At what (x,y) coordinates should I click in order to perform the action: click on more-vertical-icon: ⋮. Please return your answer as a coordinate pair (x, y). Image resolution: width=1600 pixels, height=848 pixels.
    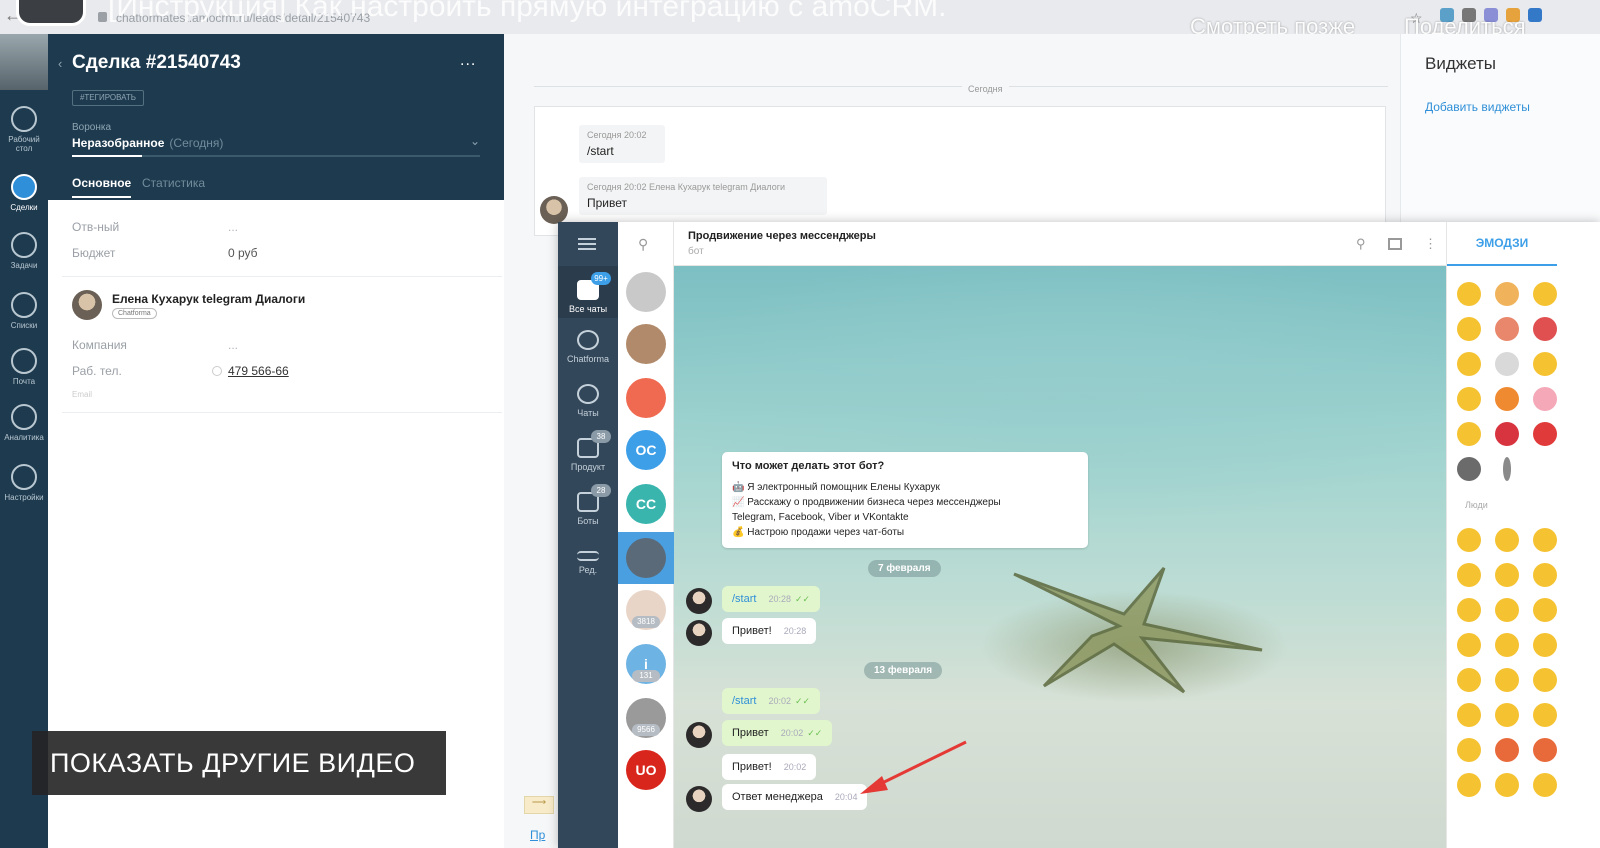
    Looking at the image, I should click on (1430, 244).